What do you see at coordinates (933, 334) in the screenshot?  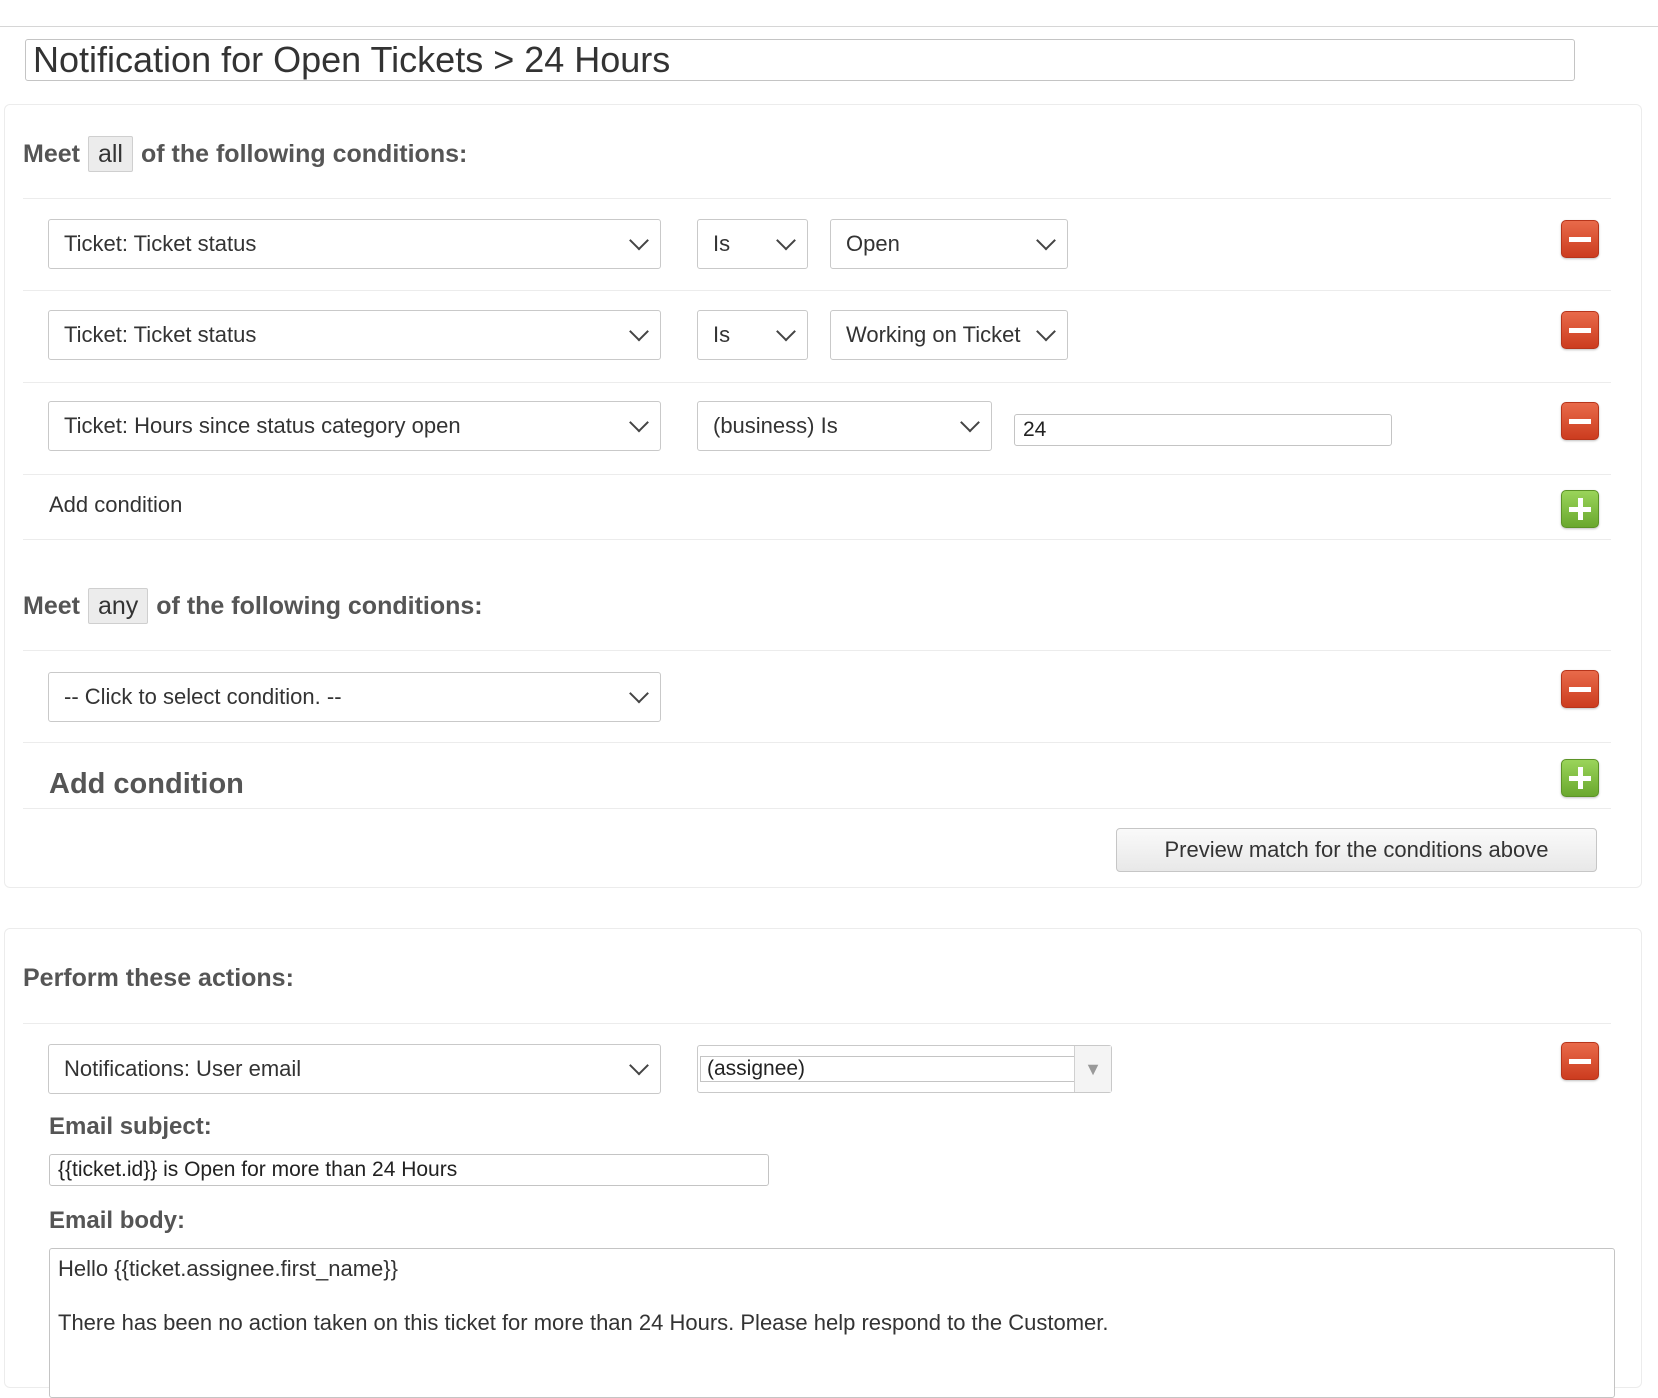 I see `select-value: Working on Ticket` at bounding box center [933, 334].